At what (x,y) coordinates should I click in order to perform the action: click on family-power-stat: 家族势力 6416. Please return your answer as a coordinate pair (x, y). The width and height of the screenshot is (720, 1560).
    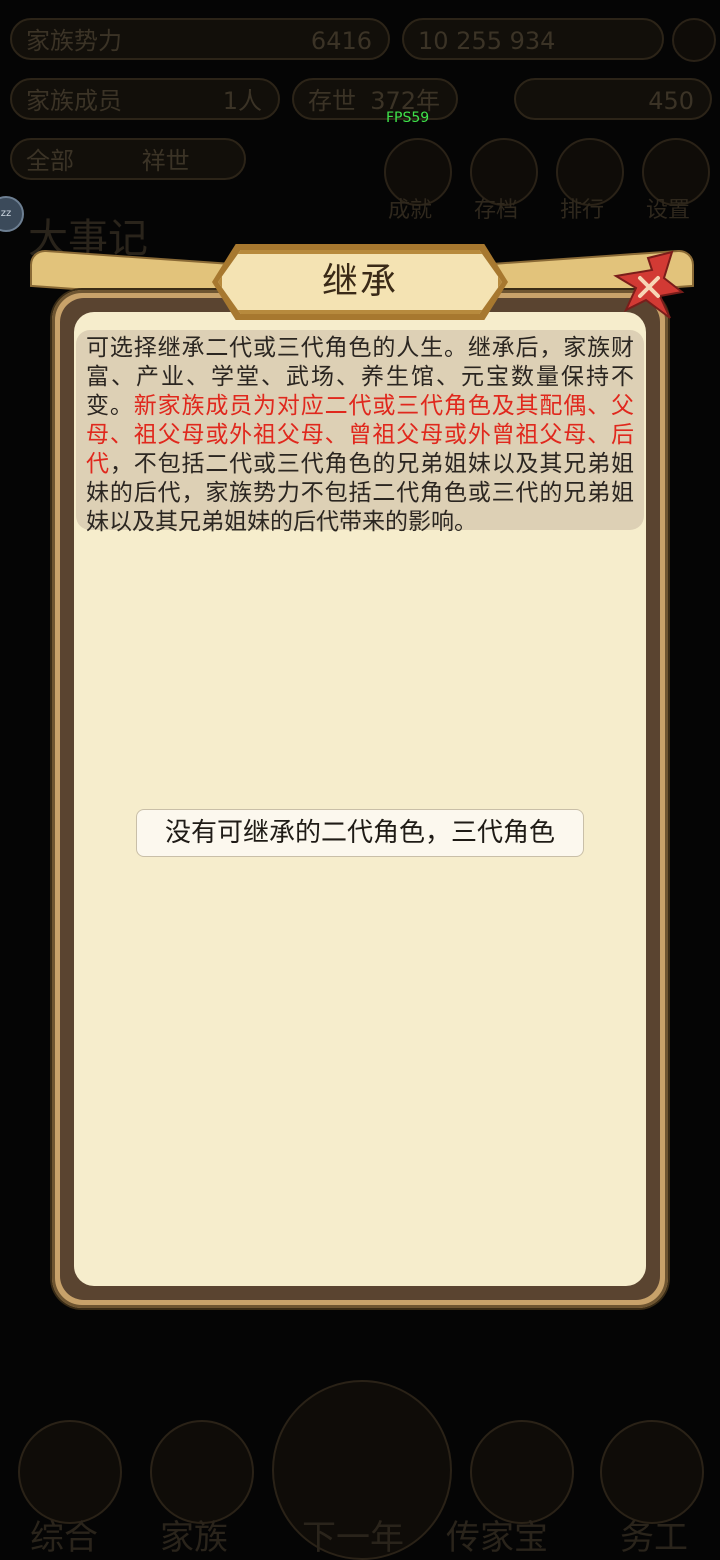
    Looking at the image, I should click on (200, 39).